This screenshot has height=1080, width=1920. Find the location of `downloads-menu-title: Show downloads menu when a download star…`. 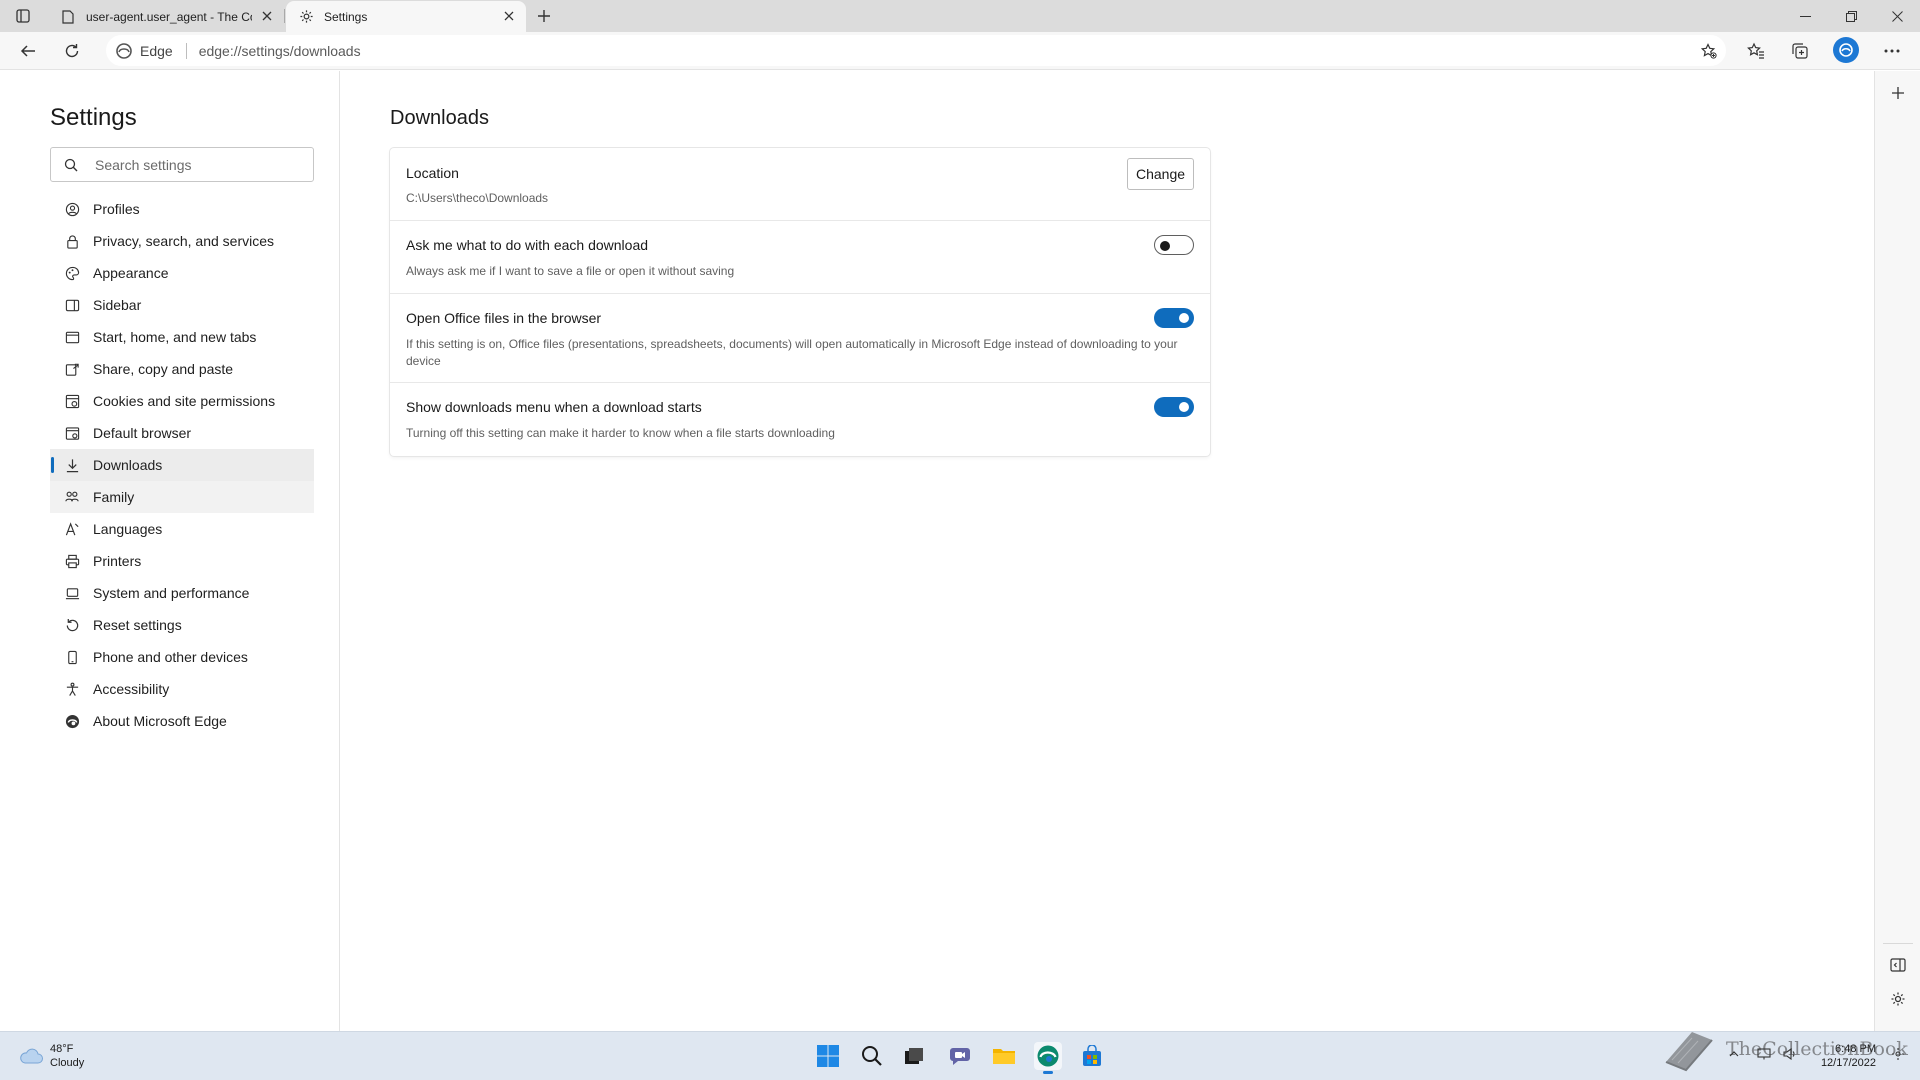

downloads-menu-title: Show downloads menu when a download star… is located at coordinates (554, 407).